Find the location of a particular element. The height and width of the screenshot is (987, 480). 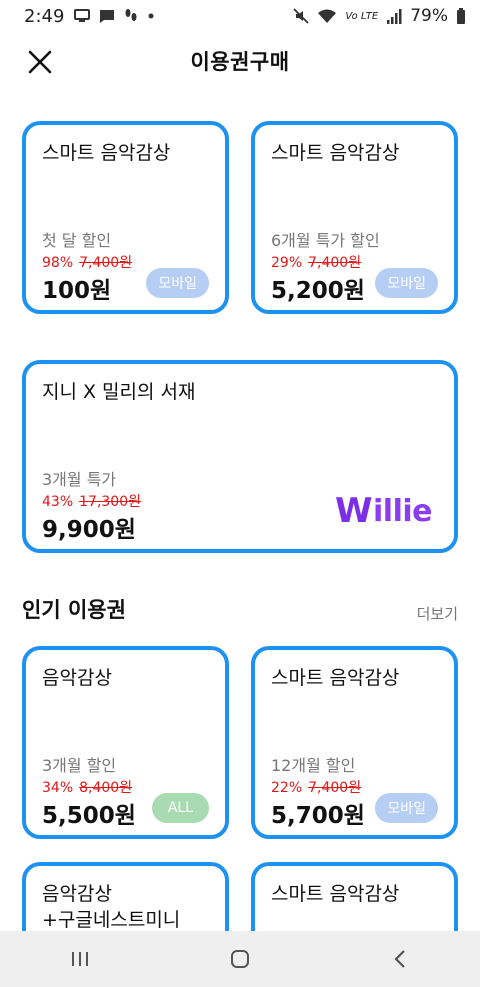

discount-rate: 43% is located at coordinates (58, 502).